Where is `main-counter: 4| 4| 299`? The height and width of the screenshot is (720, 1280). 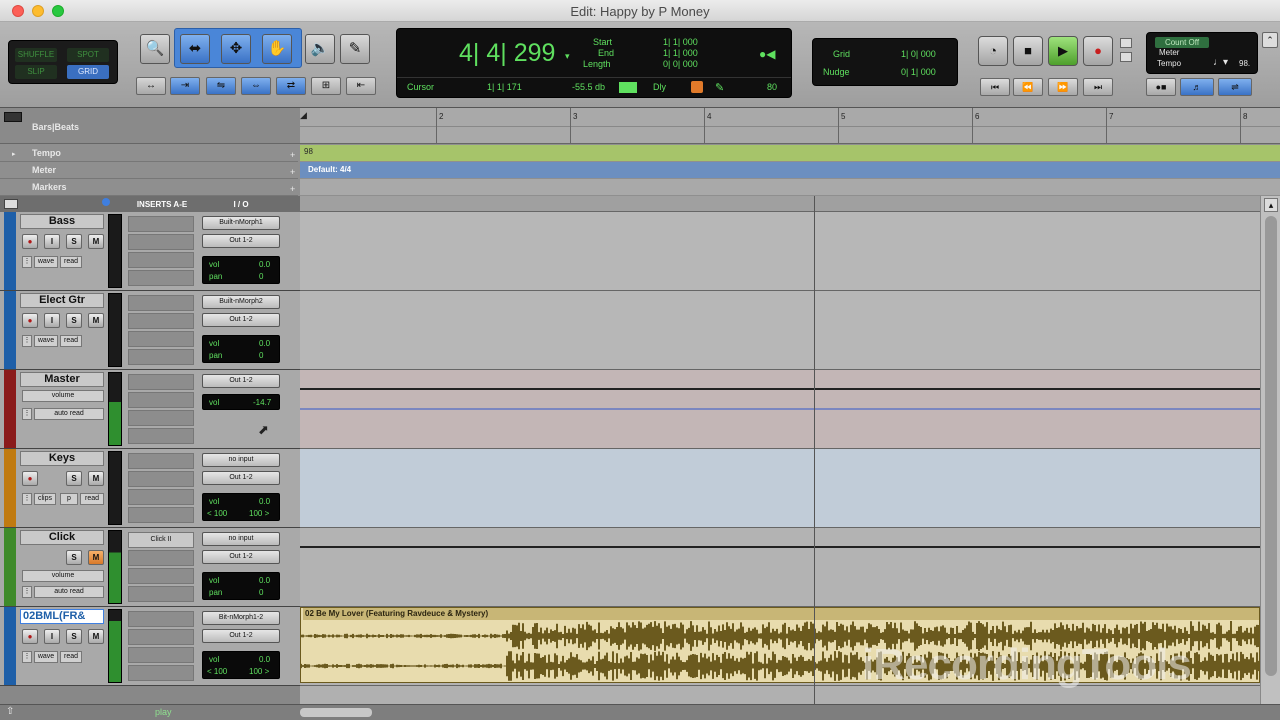
main-counter: 4| 4| 299 is located at coordinates (507, 53).